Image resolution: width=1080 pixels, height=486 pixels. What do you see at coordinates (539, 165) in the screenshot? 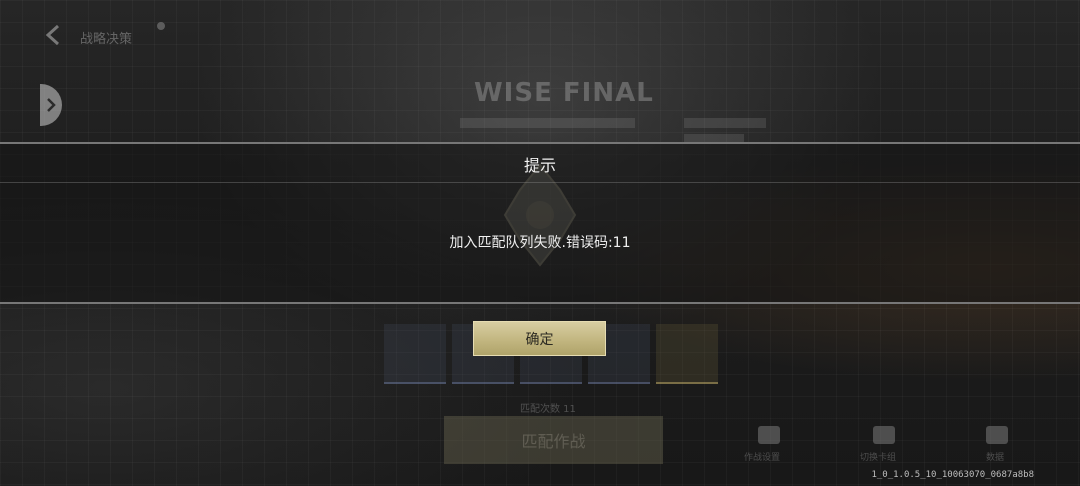
I see `dialog-title: 提示` at bounding box center [539, 165].